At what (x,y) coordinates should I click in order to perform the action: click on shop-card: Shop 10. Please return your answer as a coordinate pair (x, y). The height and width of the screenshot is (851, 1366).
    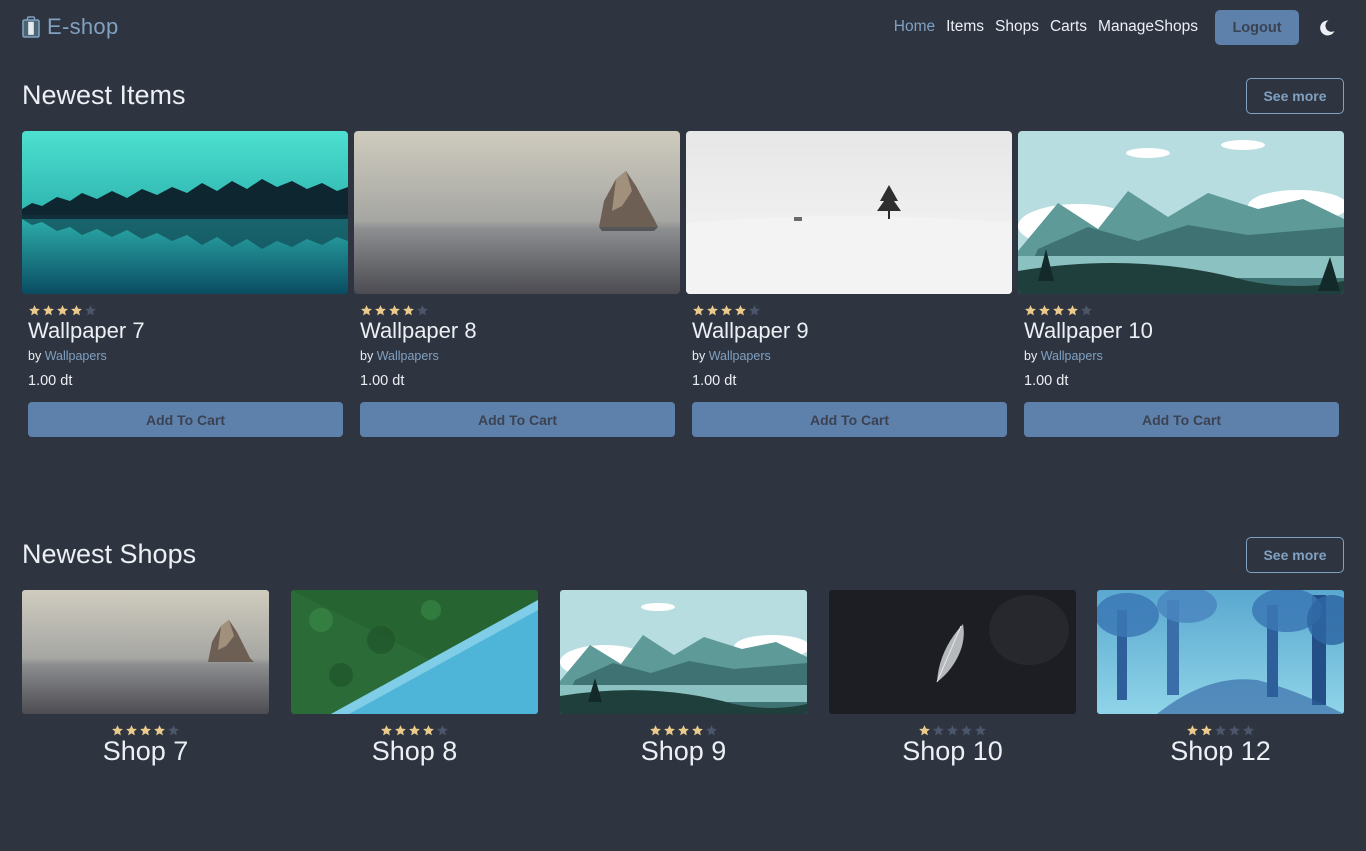
    Looking at the image, I should click on (952, 682).